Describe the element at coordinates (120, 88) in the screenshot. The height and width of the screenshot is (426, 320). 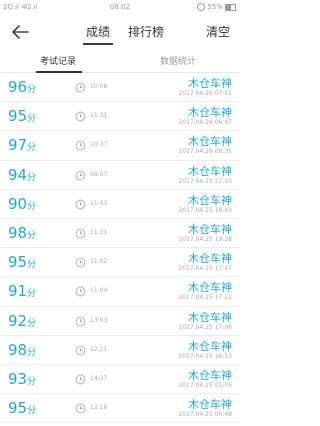
I see `list-item: 96分 10:08 木仓车神 2017.04.26 07:51` at that location.